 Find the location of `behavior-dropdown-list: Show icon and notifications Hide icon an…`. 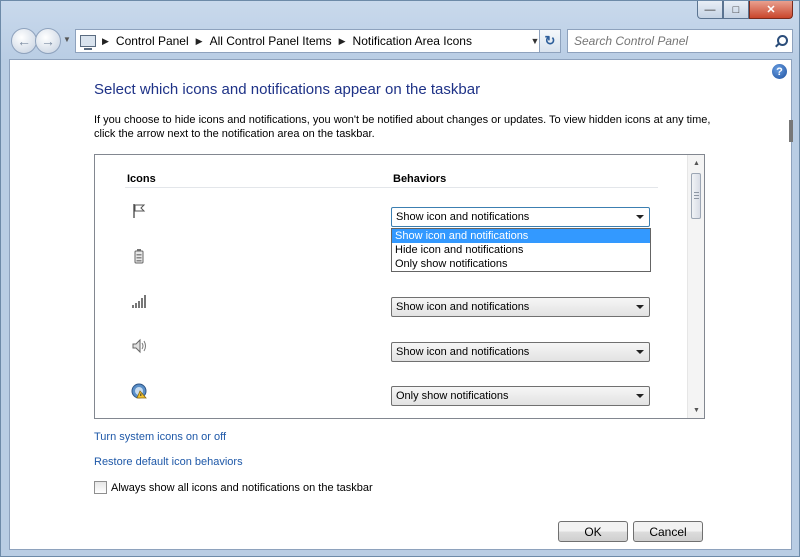

behavior-dropdown-list: Show icon and notifications Hide icon an… is located at coordinates (521, 250).